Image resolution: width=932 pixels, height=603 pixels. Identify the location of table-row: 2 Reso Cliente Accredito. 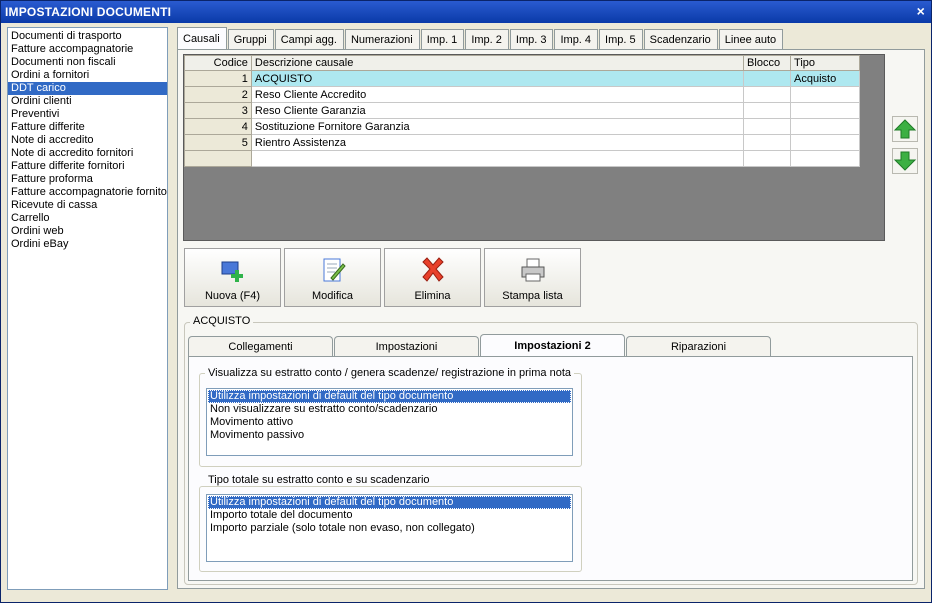
(522, 94).